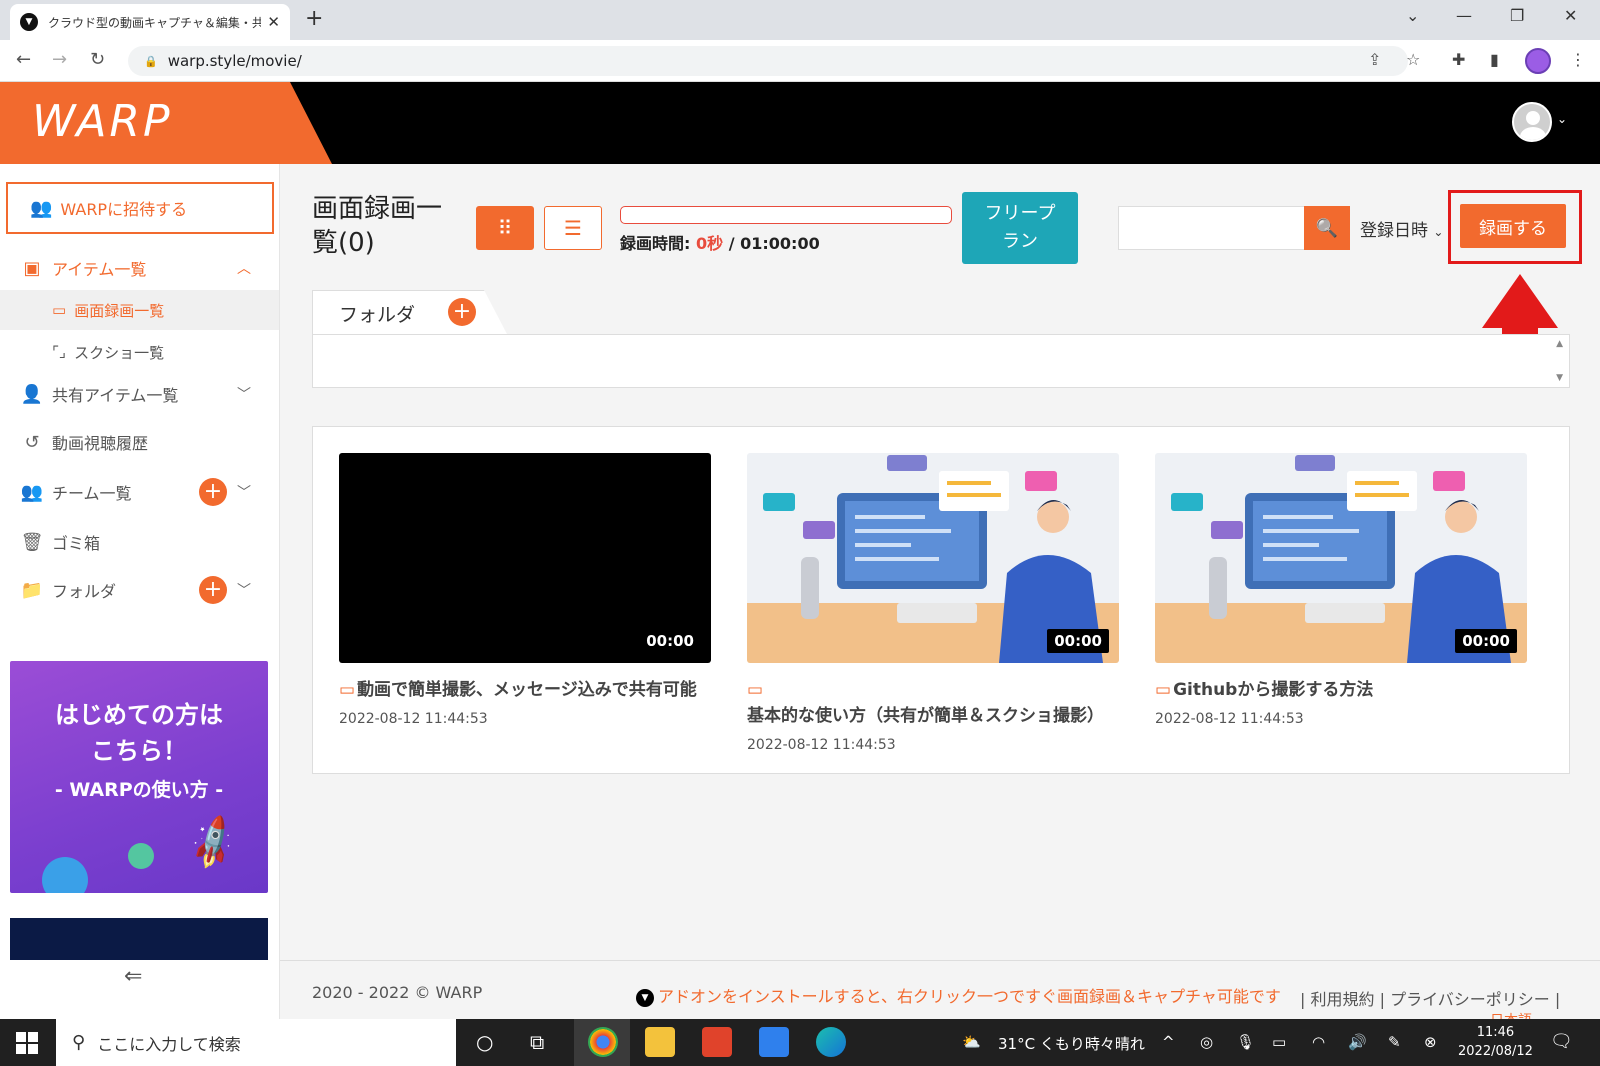 The width and height of the screenshot is (1600, 1066). Describe the element at coordinates (256, 1042) in the screenshot. I see `taskbar-search: ⚲ ここに入力して検索` at that location.